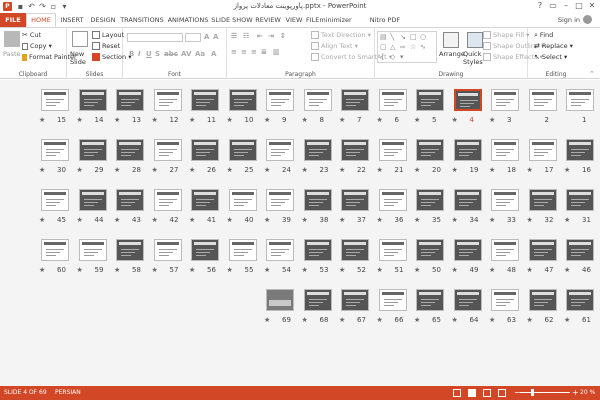 The width and height of the screenshot is (600, 400). What do you see at coordinates (413, 37) in the screenshot?
I see `rectangle-shape-icon: □` at bounding box center [413, 37].